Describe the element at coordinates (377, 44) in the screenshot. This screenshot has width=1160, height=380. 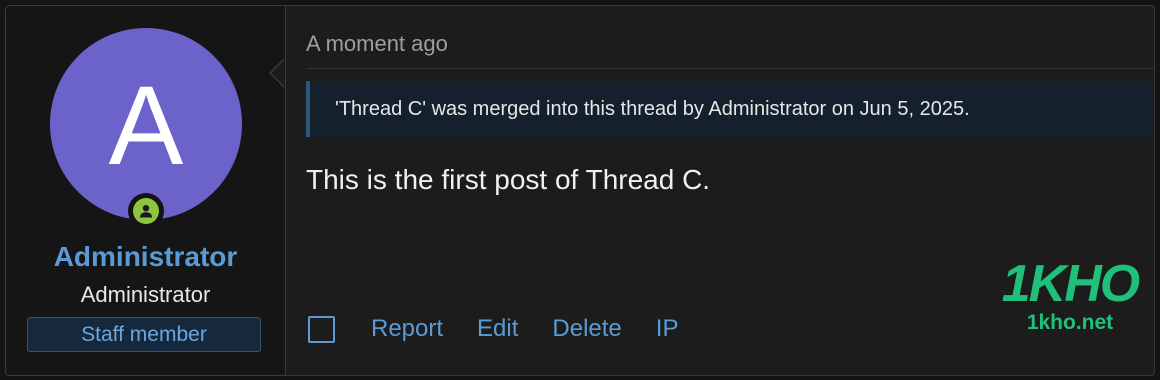
I see `post-date-link: A moment ago` at that location.